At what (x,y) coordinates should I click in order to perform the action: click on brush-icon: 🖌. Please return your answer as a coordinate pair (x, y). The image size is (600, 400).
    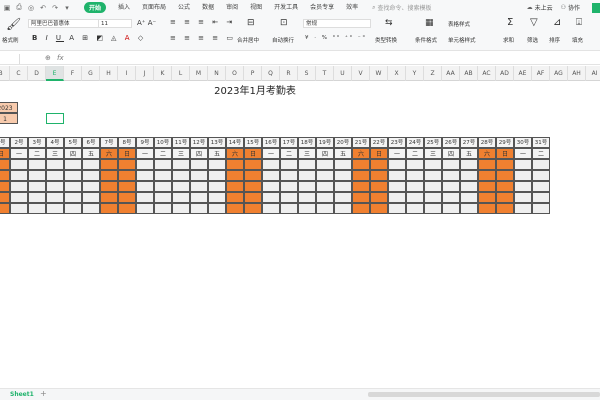
    Looking at the image, I should click on (13, 24).